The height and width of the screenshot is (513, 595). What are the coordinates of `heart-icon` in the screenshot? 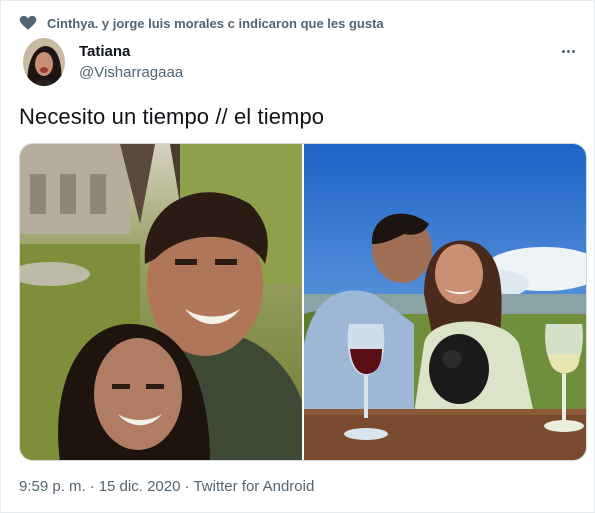 It's located at (28, 22).